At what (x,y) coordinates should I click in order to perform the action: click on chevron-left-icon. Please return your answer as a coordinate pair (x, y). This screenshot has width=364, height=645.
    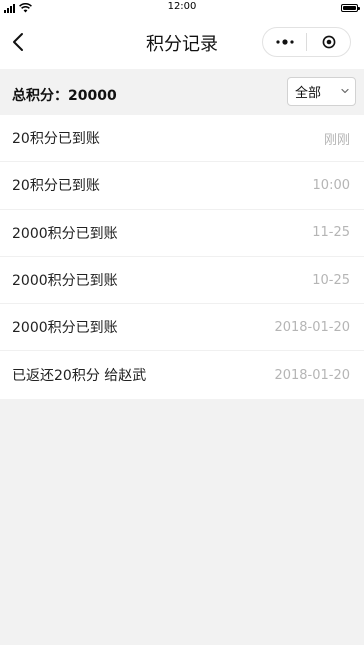
    Looking at the image, I should click on (18, 42).